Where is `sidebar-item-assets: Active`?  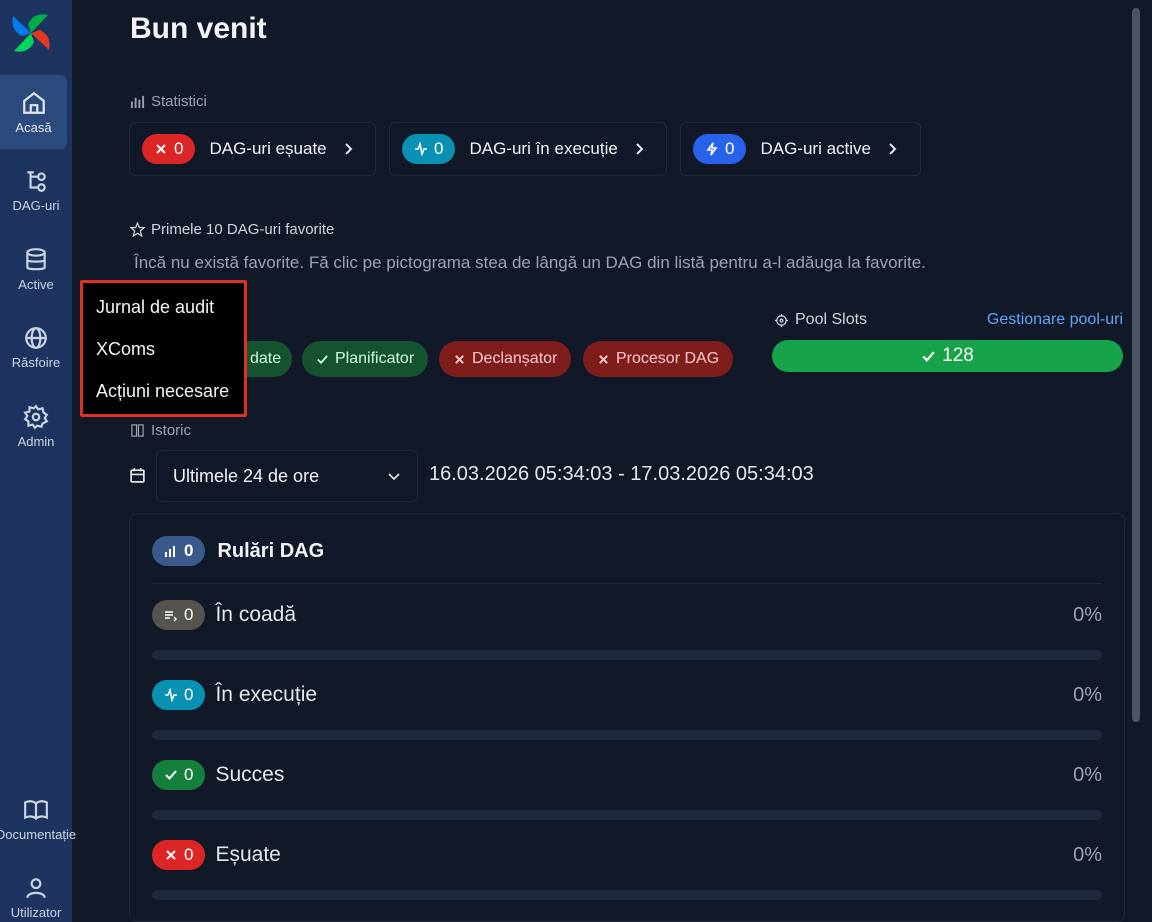 sidebar-item-assets: Active is located at coordinates (36, 269).